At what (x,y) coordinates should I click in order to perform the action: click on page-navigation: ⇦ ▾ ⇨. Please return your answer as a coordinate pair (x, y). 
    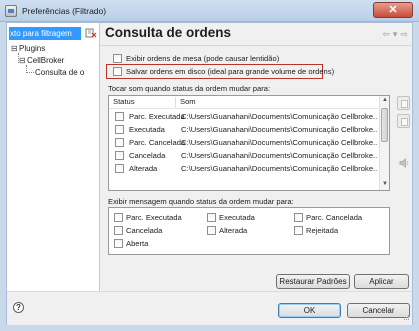
    Looking at the image, I should click on (393, 34).